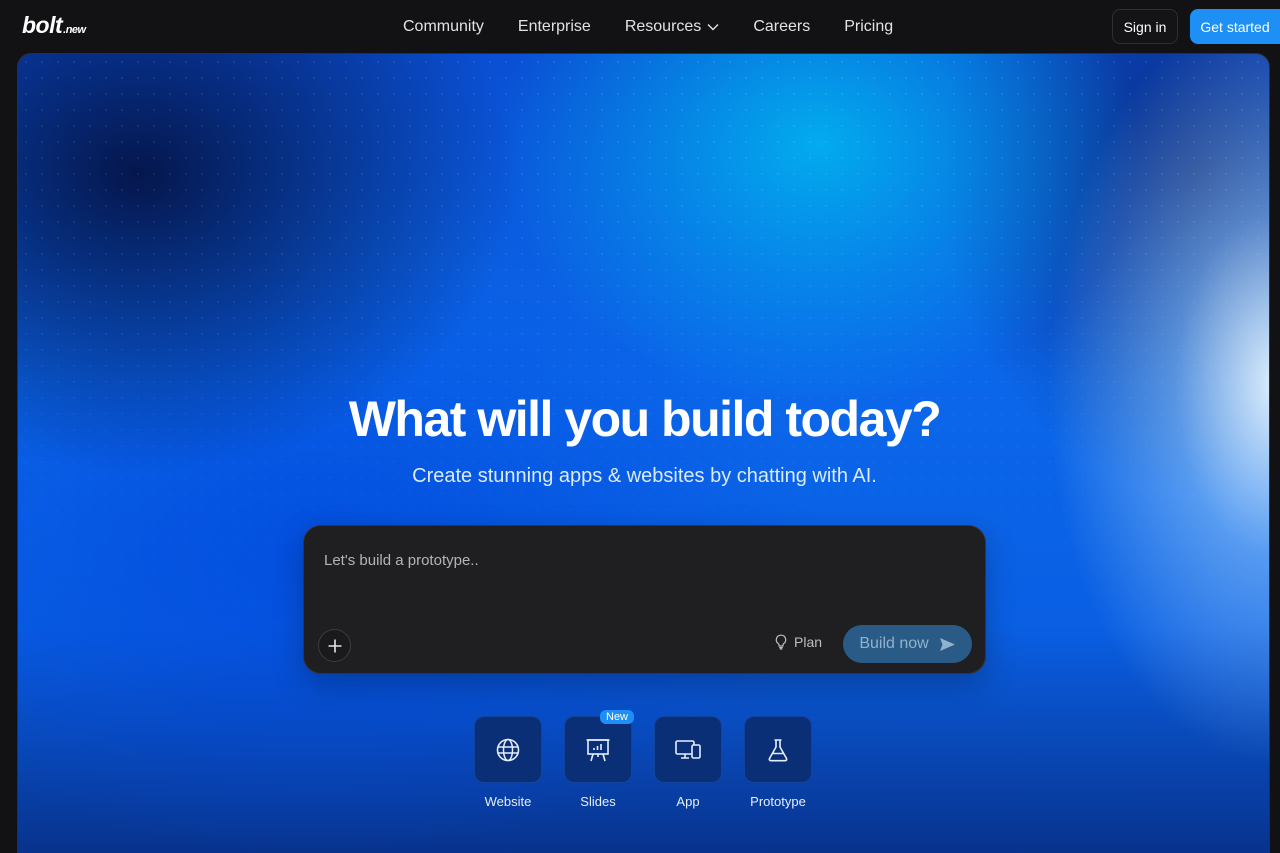 The width and height of the screenshot is (1280, 853). I want to click on prompt-input, so click(644, 560).